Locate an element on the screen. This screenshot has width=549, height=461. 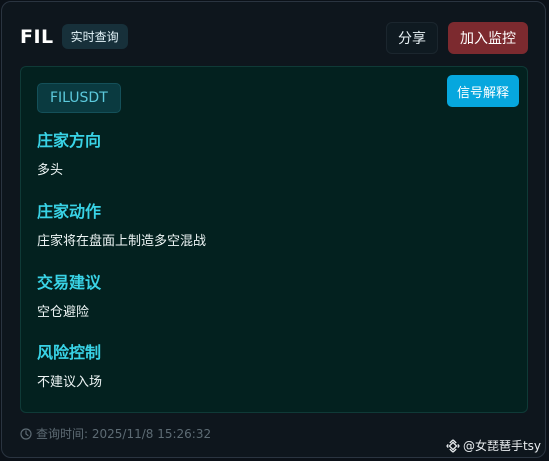
section-trade-advice: 交易建议 空仓避险 is located at coordinates (69, 297).